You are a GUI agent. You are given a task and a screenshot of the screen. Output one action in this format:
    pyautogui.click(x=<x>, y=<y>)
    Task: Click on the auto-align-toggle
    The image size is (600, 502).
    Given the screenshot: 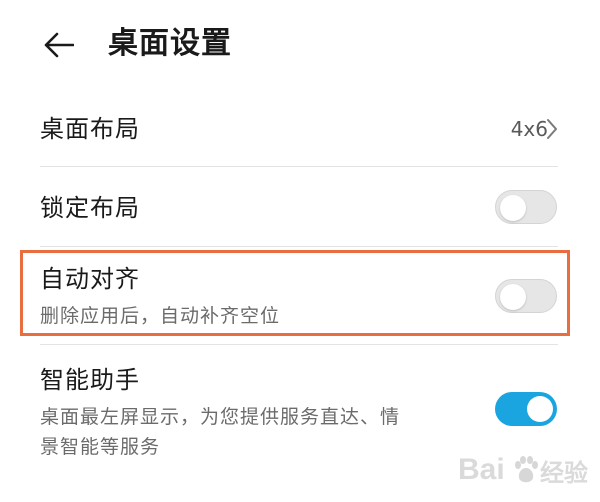 What is the action you would take?
    pyautogui.click(x=526, y=296)
    